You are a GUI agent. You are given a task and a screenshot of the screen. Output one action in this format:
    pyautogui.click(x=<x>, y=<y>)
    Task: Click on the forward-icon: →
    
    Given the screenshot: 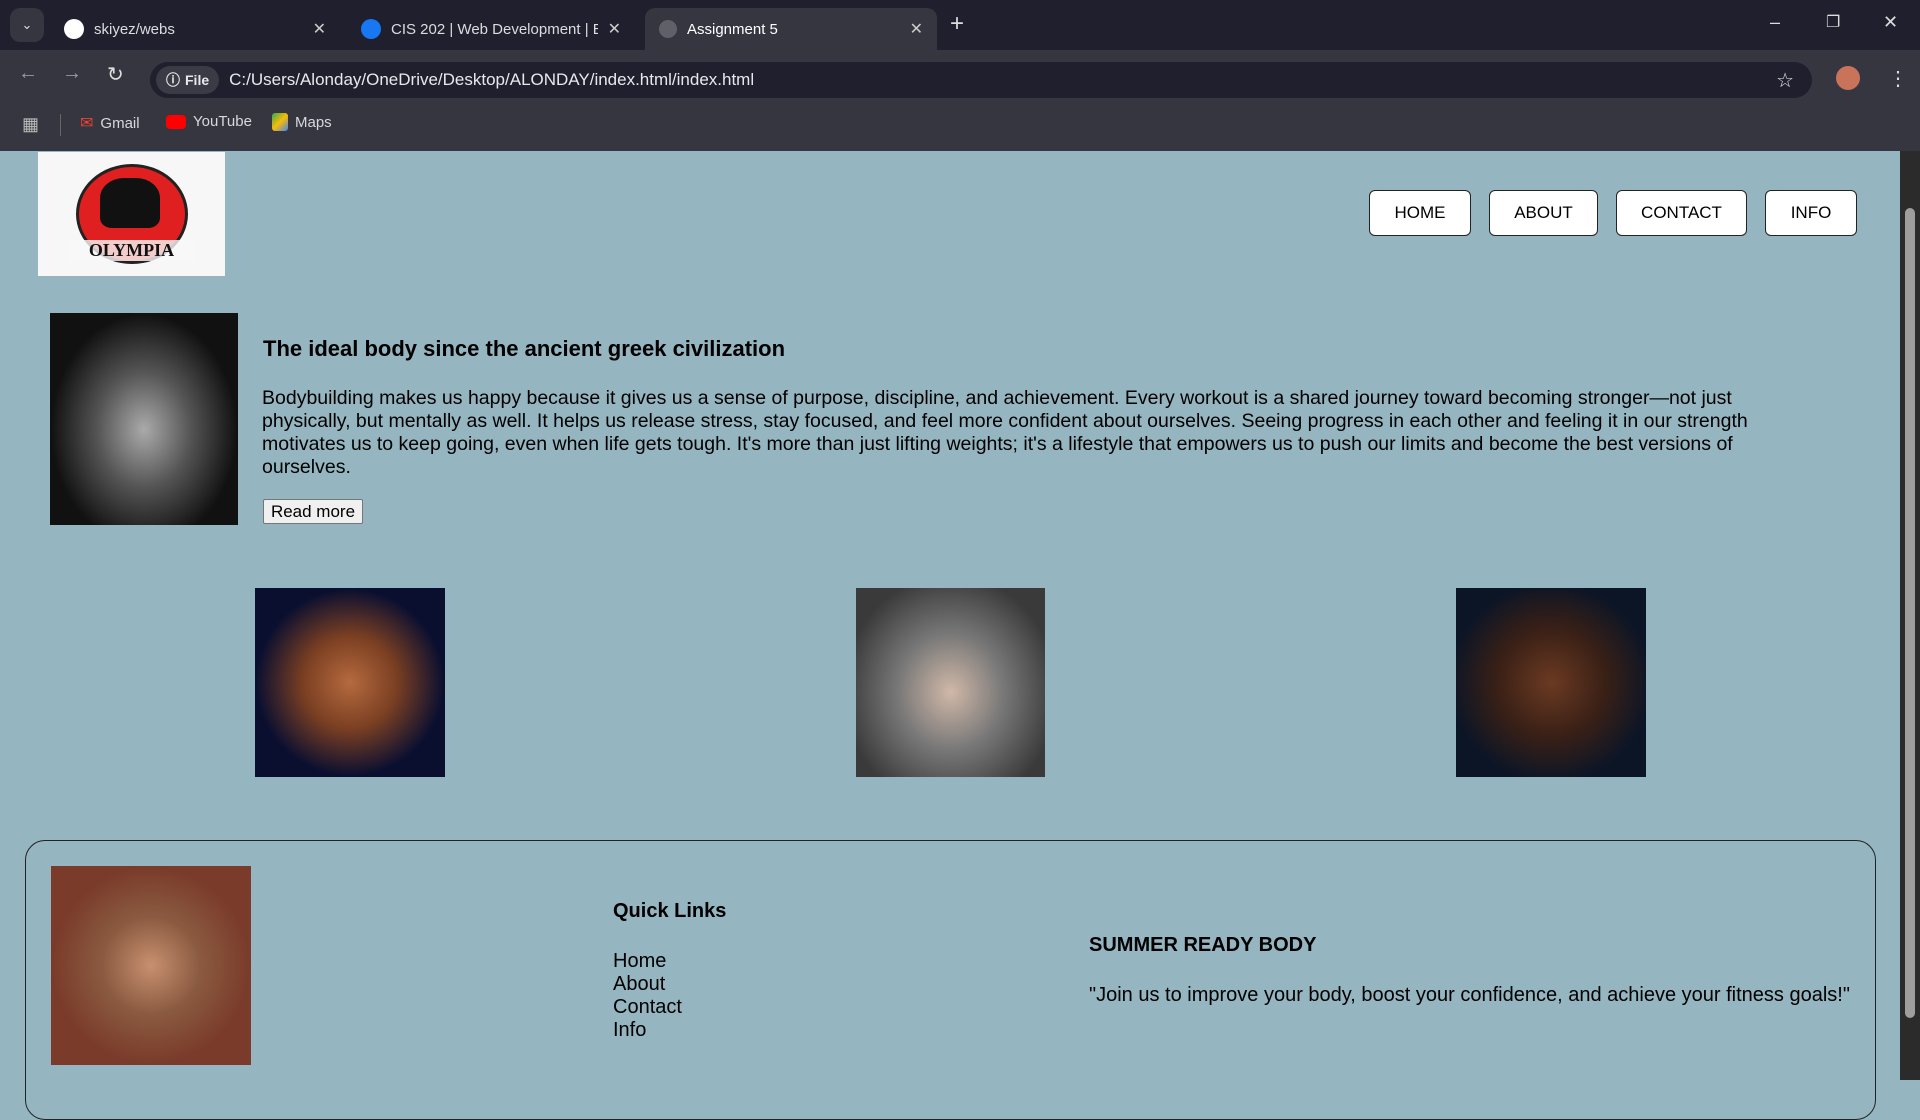 What is the action you would take?
    pyautogui.click(x=72, y=73)
    